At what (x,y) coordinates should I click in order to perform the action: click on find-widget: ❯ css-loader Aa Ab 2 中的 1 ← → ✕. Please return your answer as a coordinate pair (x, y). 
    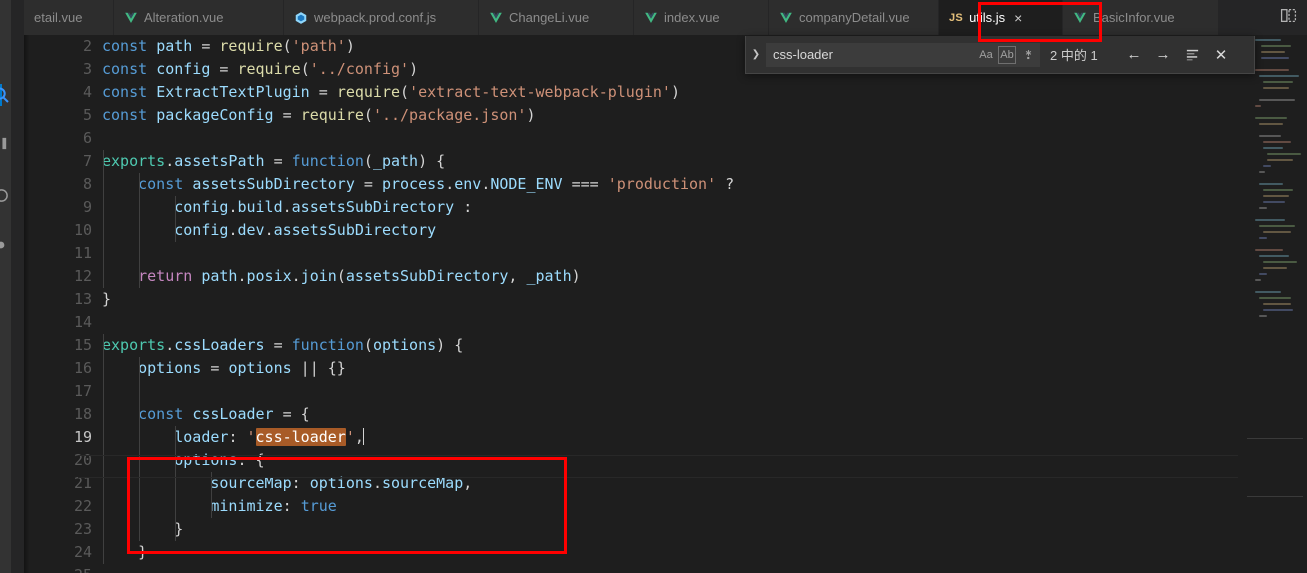
    Looking at the image, I should click on (1000, 55).